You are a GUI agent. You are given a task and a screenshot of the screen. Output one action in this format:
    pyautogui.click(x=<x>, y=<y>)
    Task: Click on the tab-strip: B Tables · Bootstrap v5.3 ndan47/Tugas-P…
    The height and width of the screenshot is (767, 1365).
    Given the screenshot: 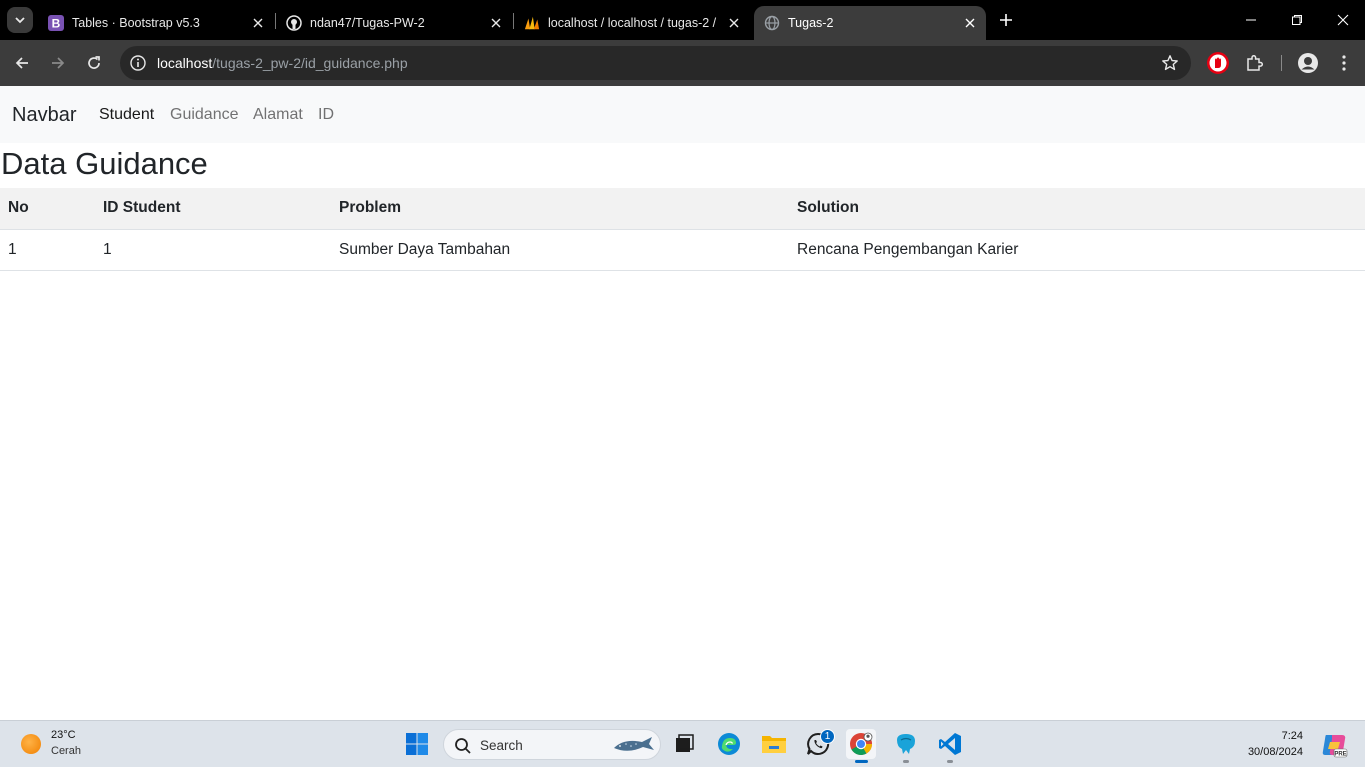 What is the action you would take?
    pyautogui.click(x=682, y=20)
    